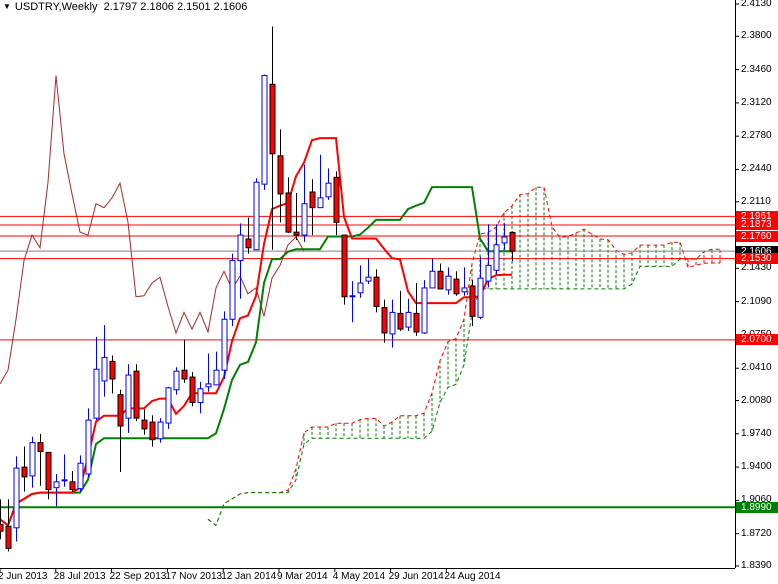 The width and height of the screenshot is (778, 584). What do you see at coordinates (302, 576) in the screenshot?
I see `time-tick-label: 9 Mar 2014` at bounding box center [302, 576].